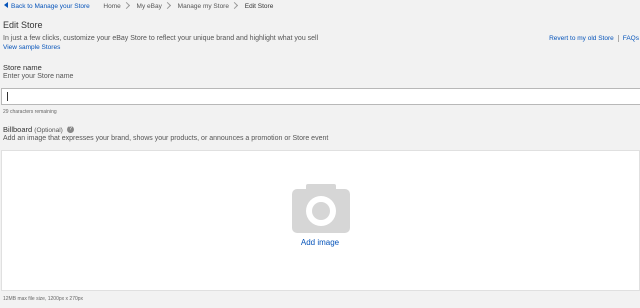  I want to click on view-sample-stores-link: View sample Stores, so click(31, 47).